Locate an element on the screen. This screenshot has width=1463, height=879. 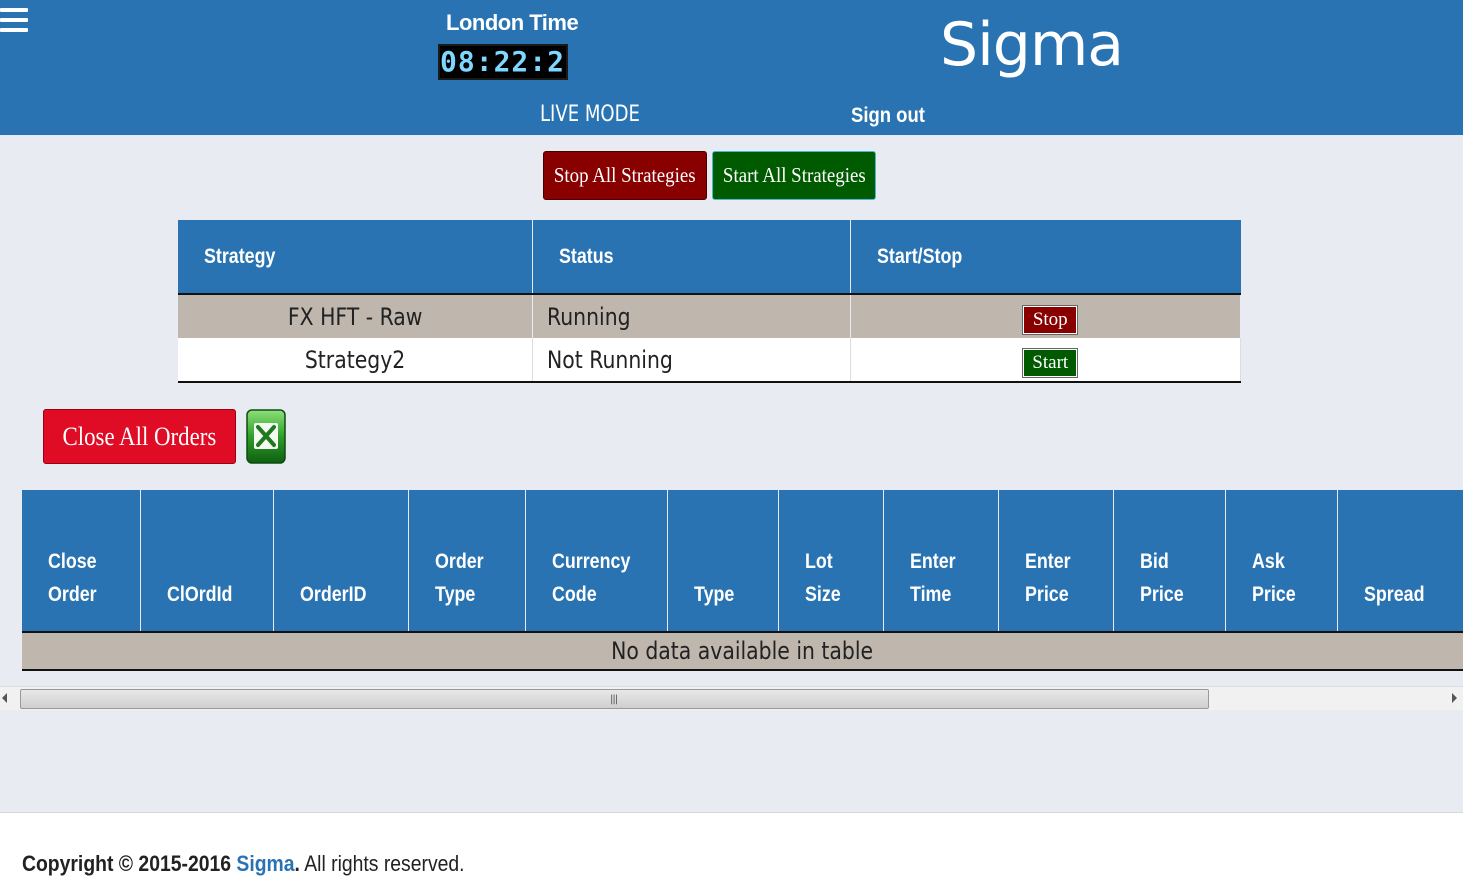
brand-title: Sigma is located at coordinates (1032, 45).